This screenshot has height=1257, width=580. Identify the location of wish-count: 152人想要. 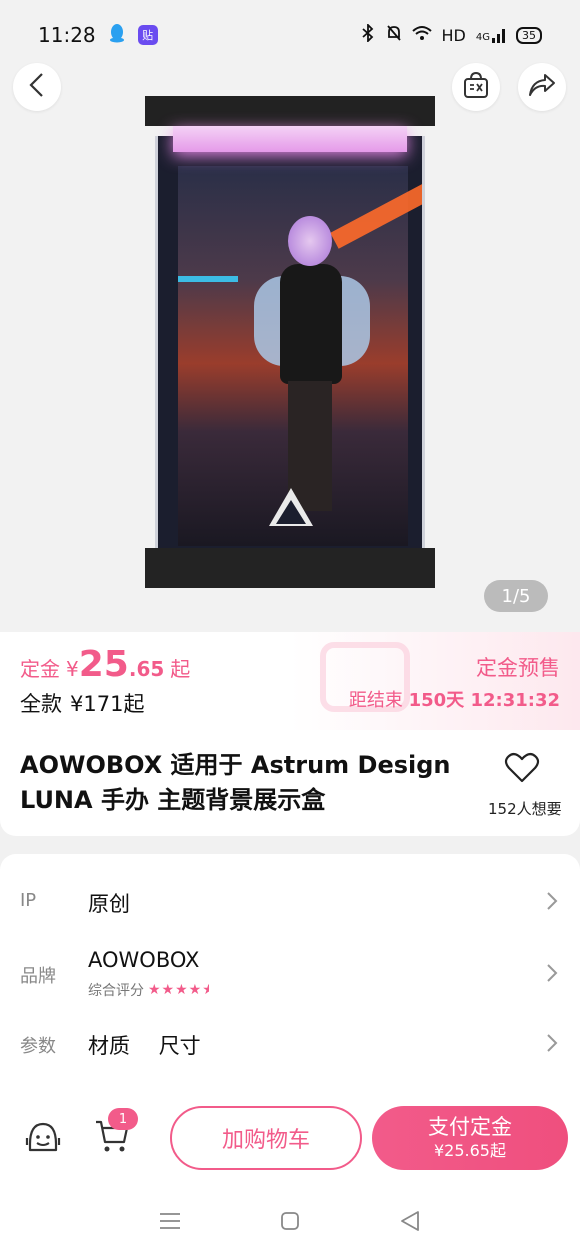
(525, 809).